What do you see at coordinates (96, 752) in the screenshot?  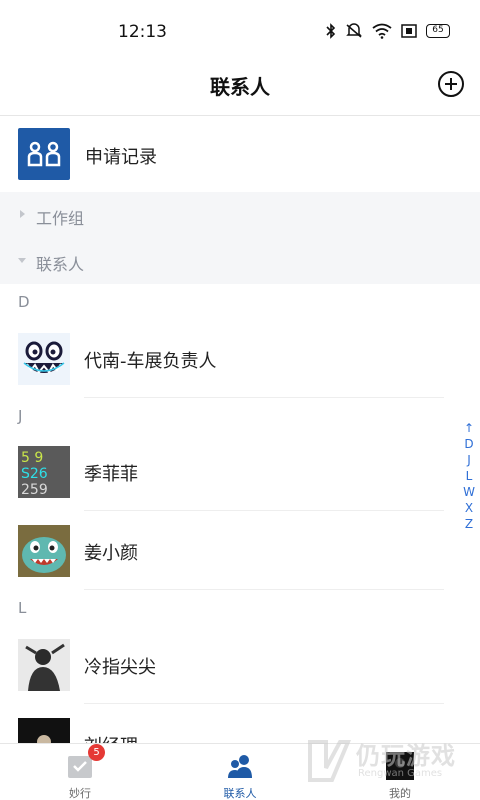 I see `notification-badge: 5` at bounding box center [96, 752].